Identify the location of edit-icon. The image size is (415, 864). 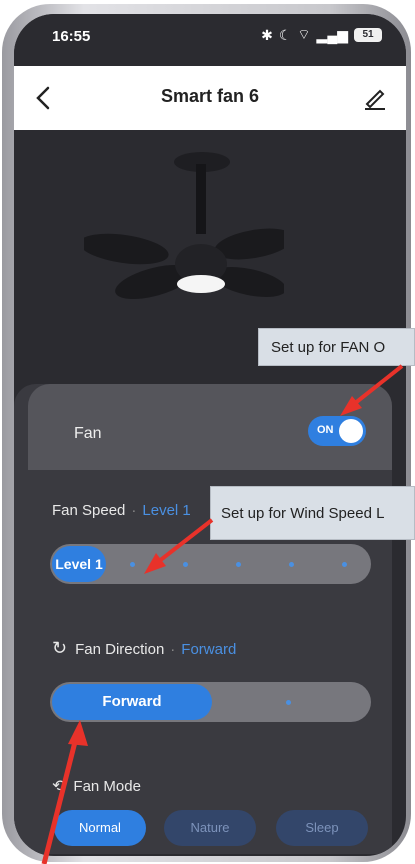
(375, 97).